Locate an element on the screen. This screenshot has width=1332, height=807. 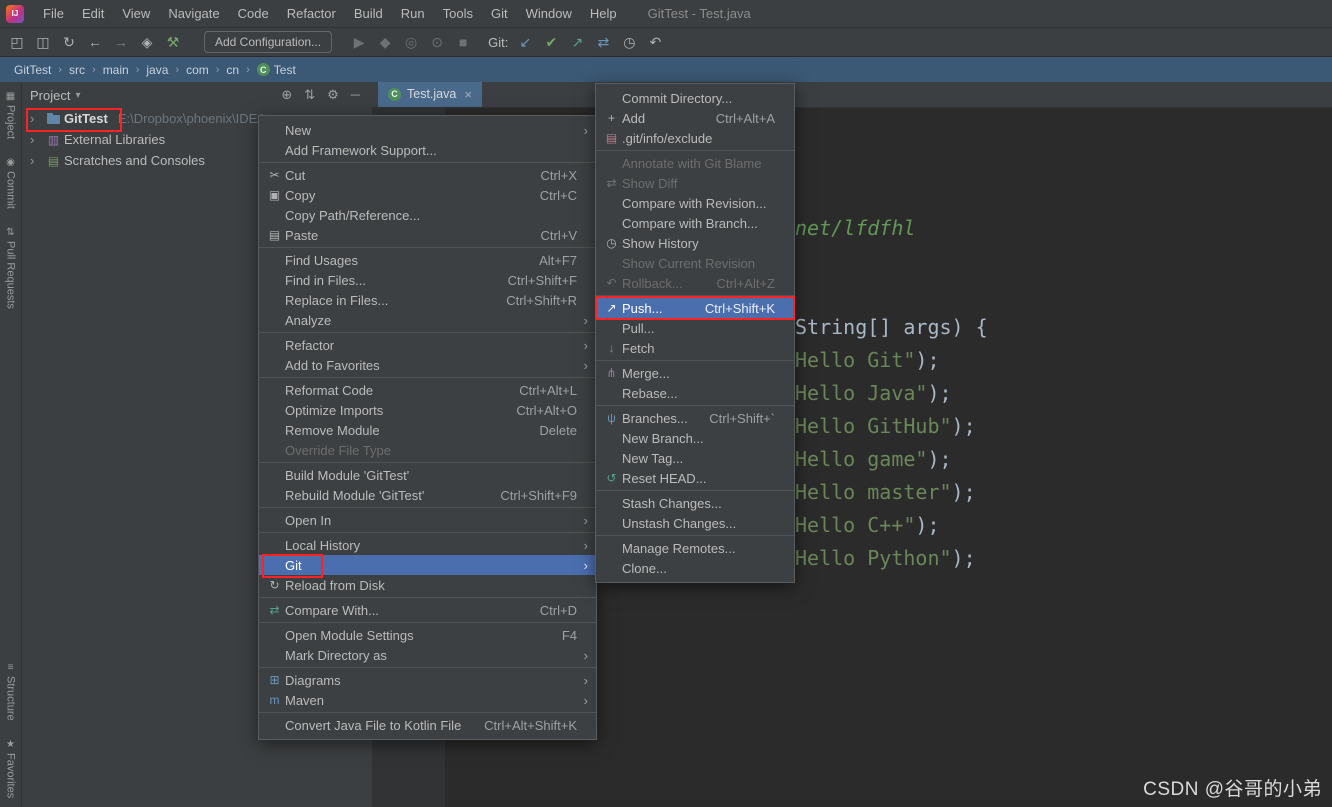
context-menu-item-reformat-code: Reformat Code Ctrl+Alt+L is located at coordinates (427, 390).